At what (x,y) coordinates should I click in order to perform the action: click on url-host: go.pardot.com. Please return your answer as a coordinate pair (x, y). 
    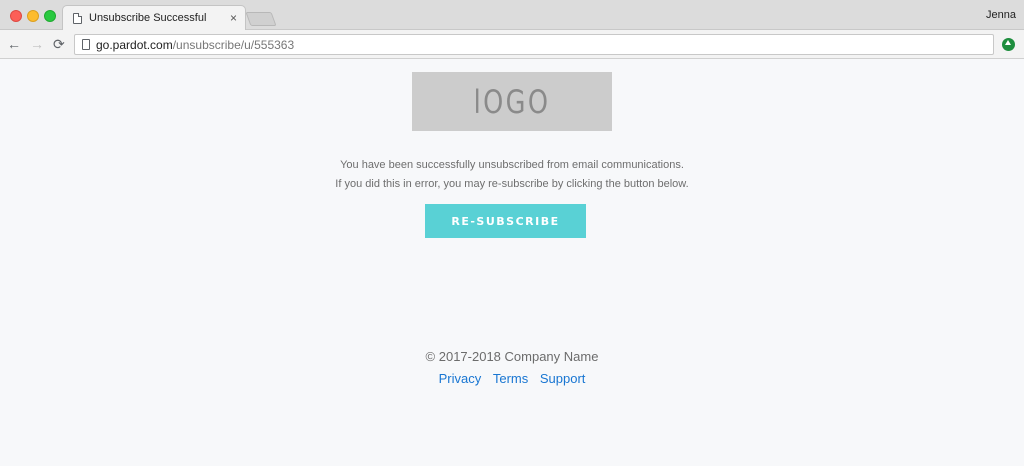
    Looking at the image, I should click on (134, 45).